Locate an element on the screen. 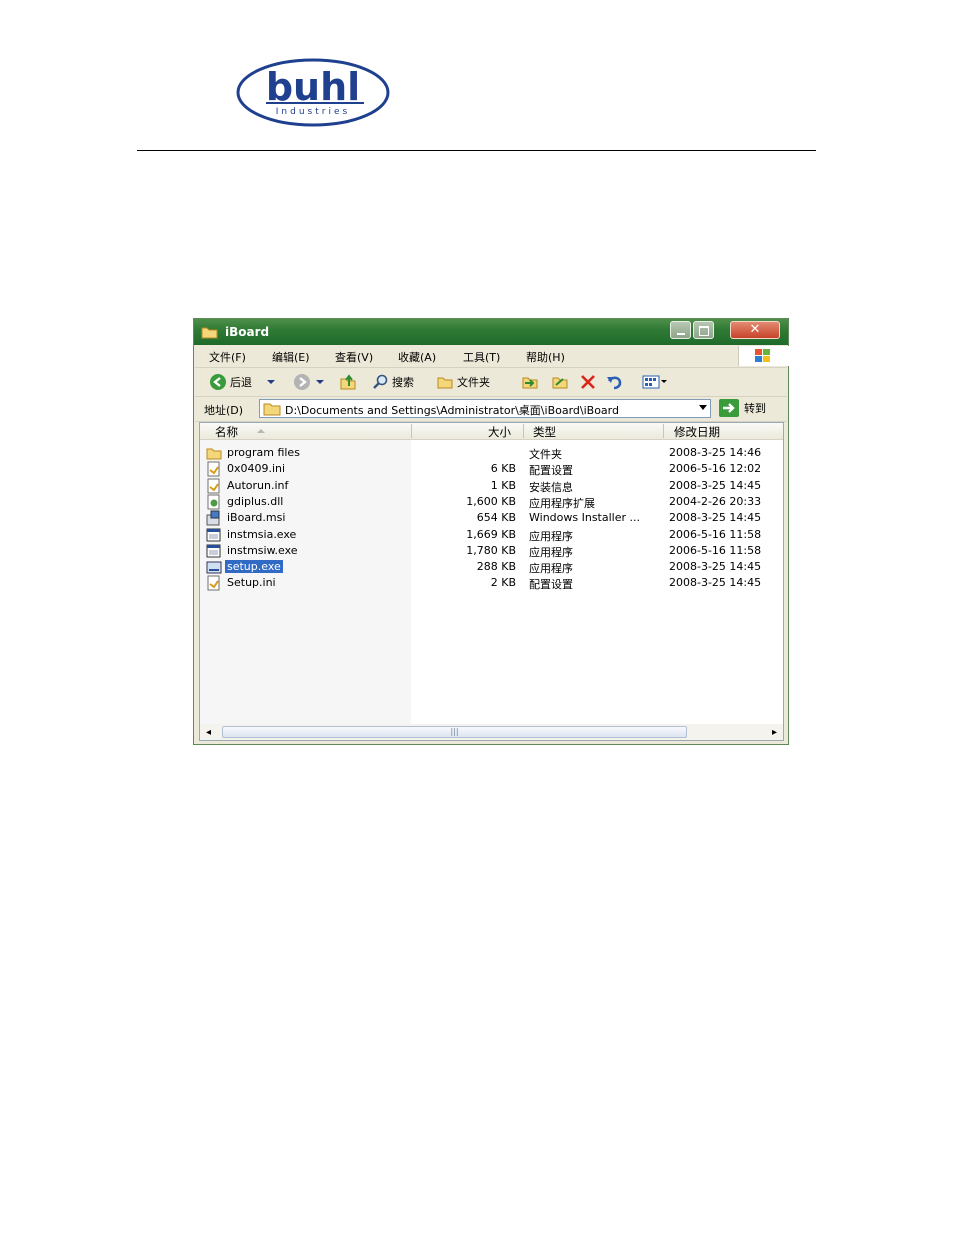  file-row: 0x0409.ini 6 KB 配置设置 2006-5-16 12:02 is located at coordinates (491, 469).